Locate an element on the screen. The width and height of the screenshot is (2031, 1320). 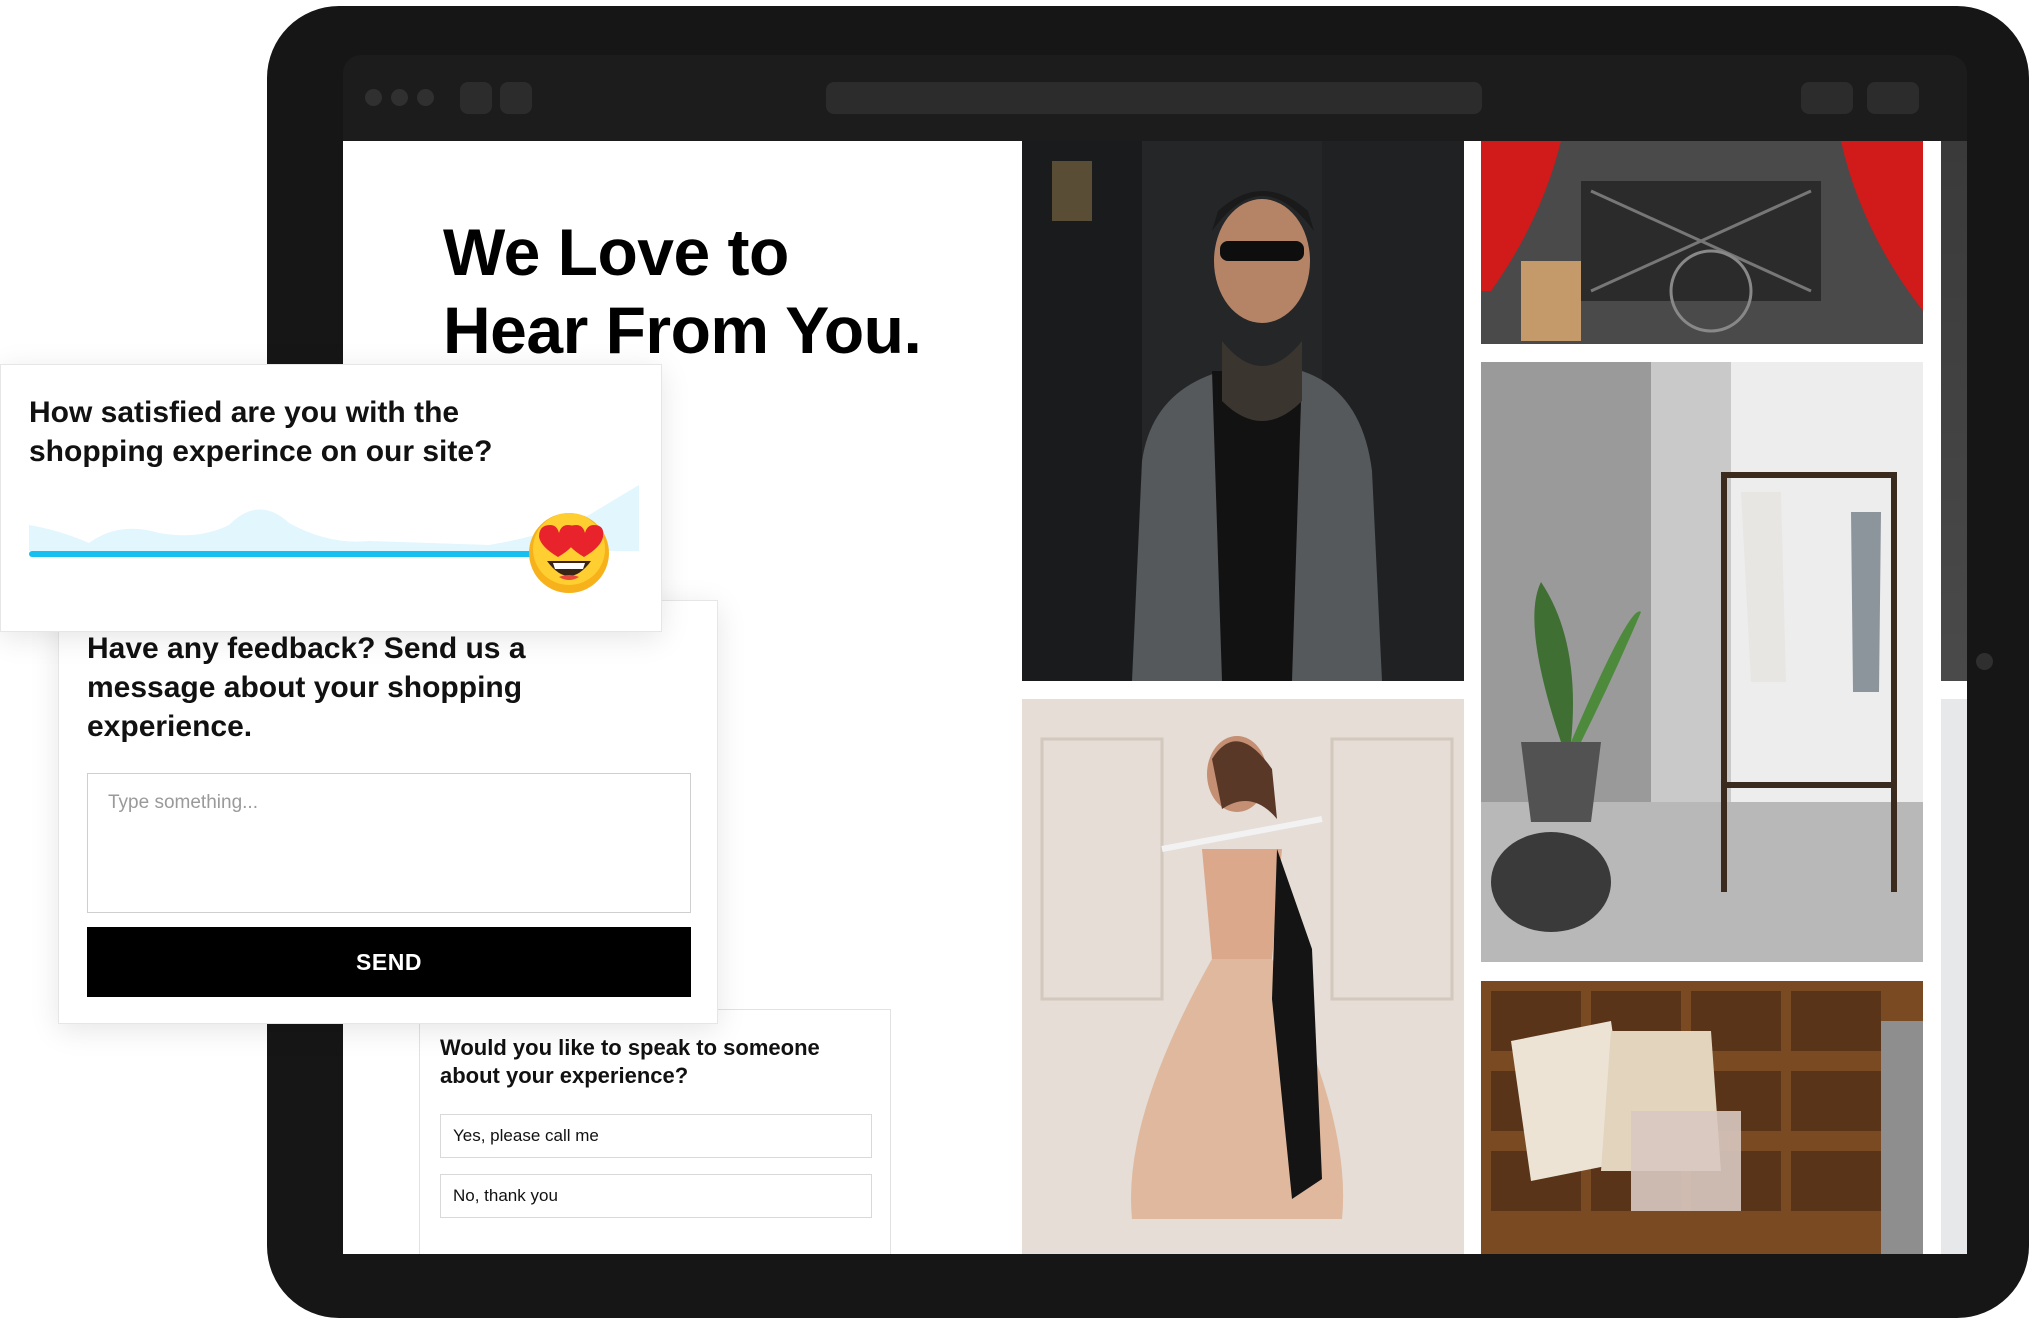
heart-eyes-emoji-icon is located at coordinates (569, 551).